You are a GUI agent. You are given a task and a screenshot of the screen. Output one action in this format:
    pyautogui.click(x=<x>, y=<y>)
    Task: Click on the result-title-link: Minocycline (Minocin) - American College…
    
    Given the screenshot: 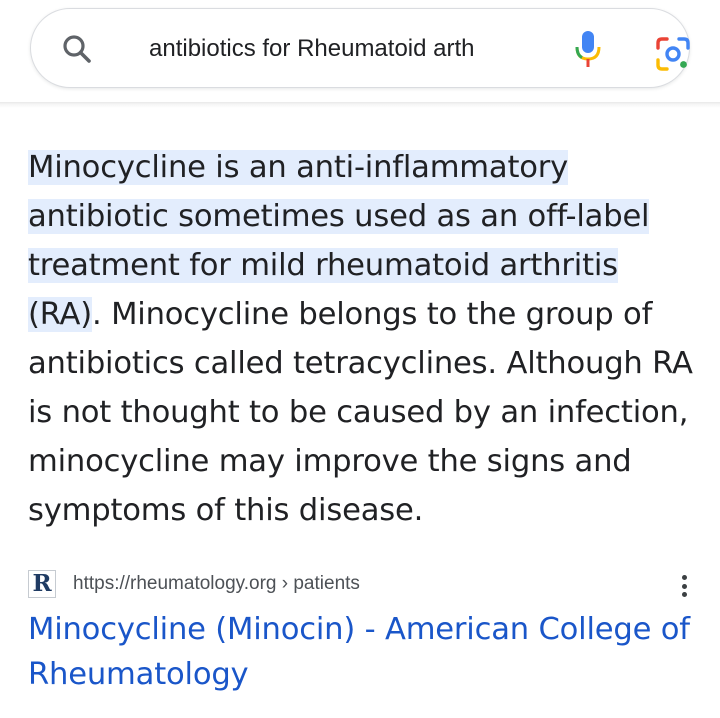 What is the action you would take?
    pyautogui.click(x=363, y=652)
    